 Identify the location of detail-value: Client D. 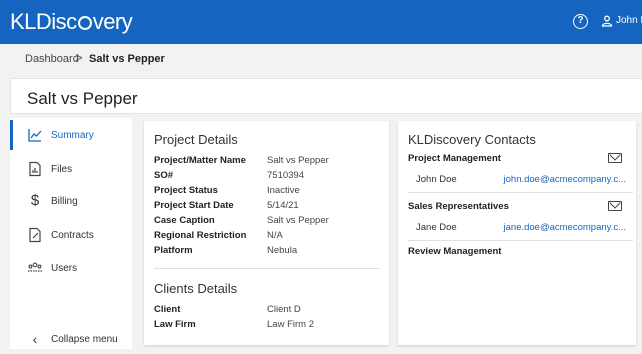
(284, 309).